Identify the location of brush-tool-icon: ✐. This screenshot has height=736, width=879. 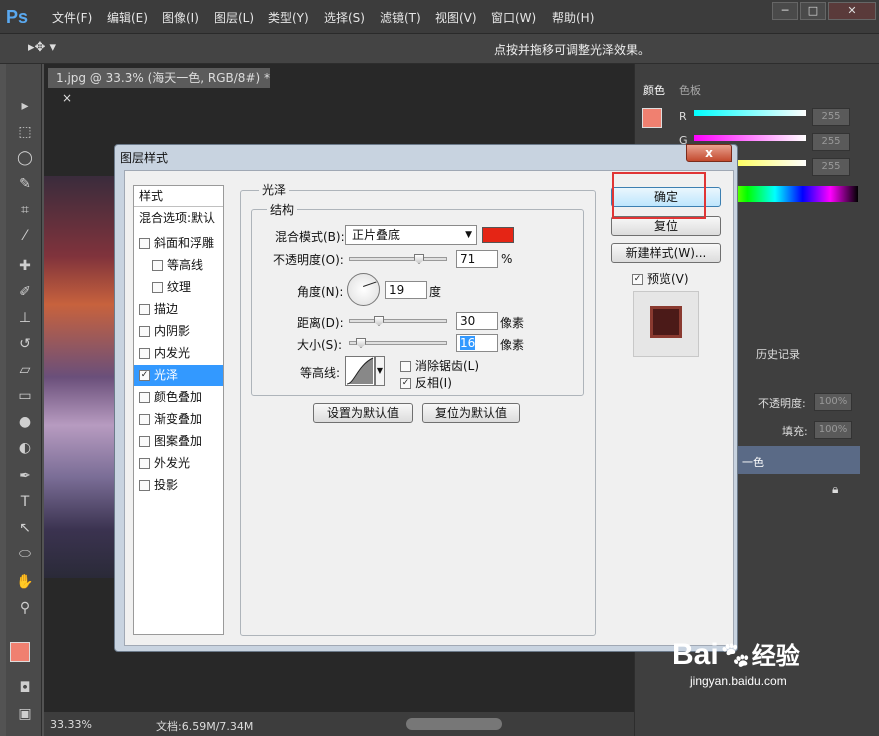
(25, 292).